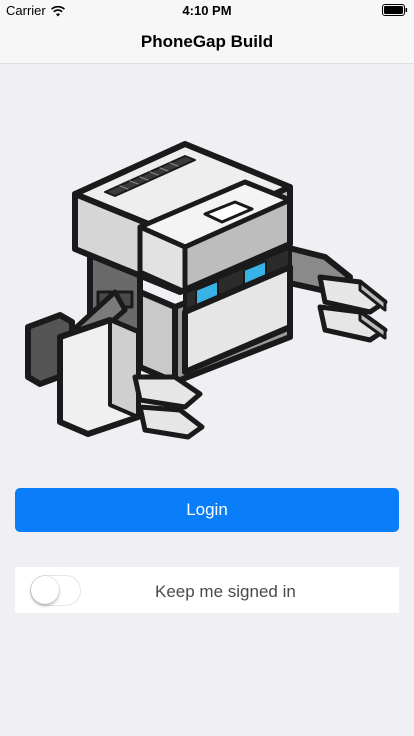  I want to click on status-time: 4:10 PM, so click(207, 10).